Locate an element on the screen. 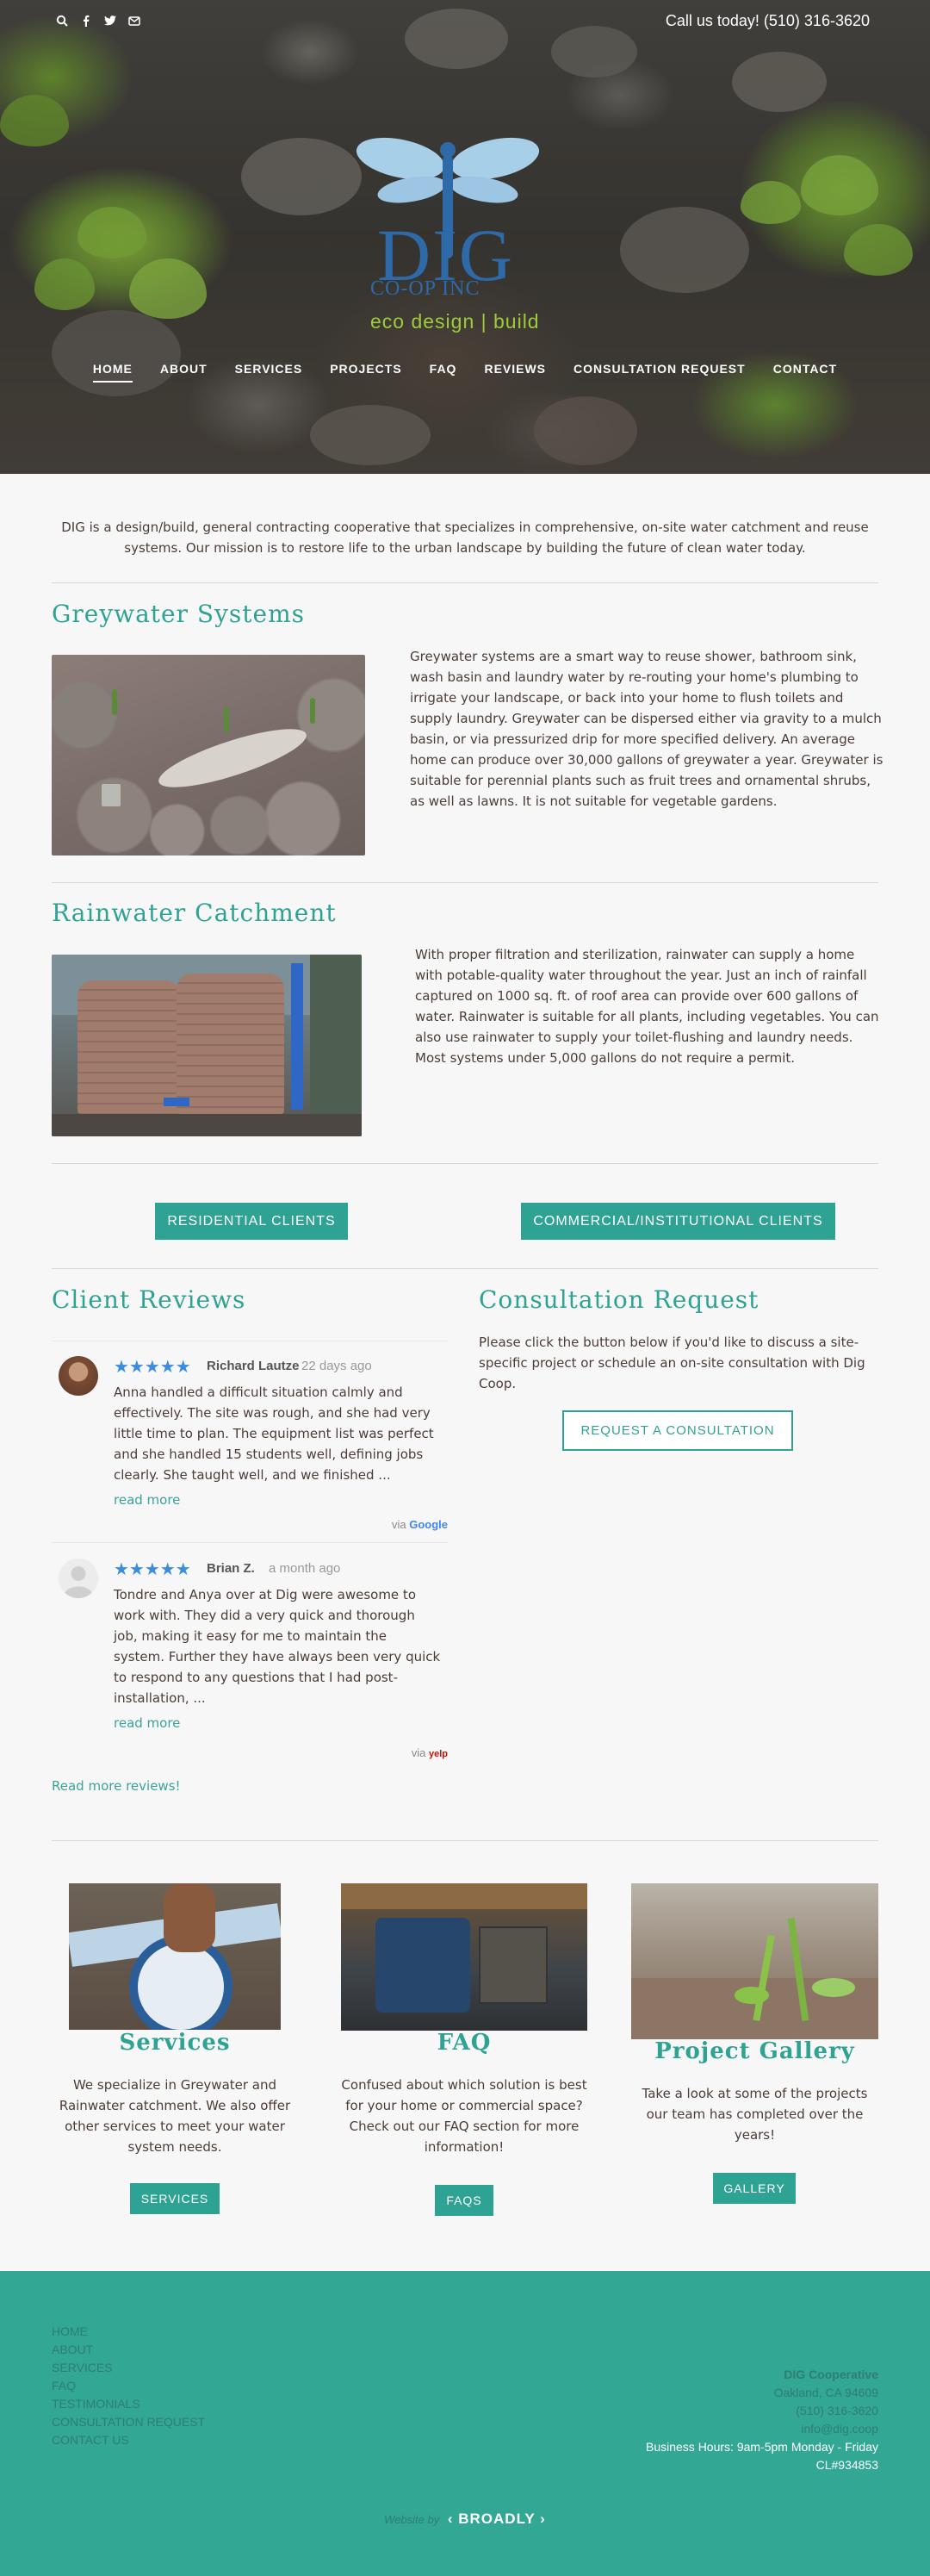 This screenshot has width=930, height=2576. read-more-reviews-link: Read more reviews! is located at coordinates (117, 1786).